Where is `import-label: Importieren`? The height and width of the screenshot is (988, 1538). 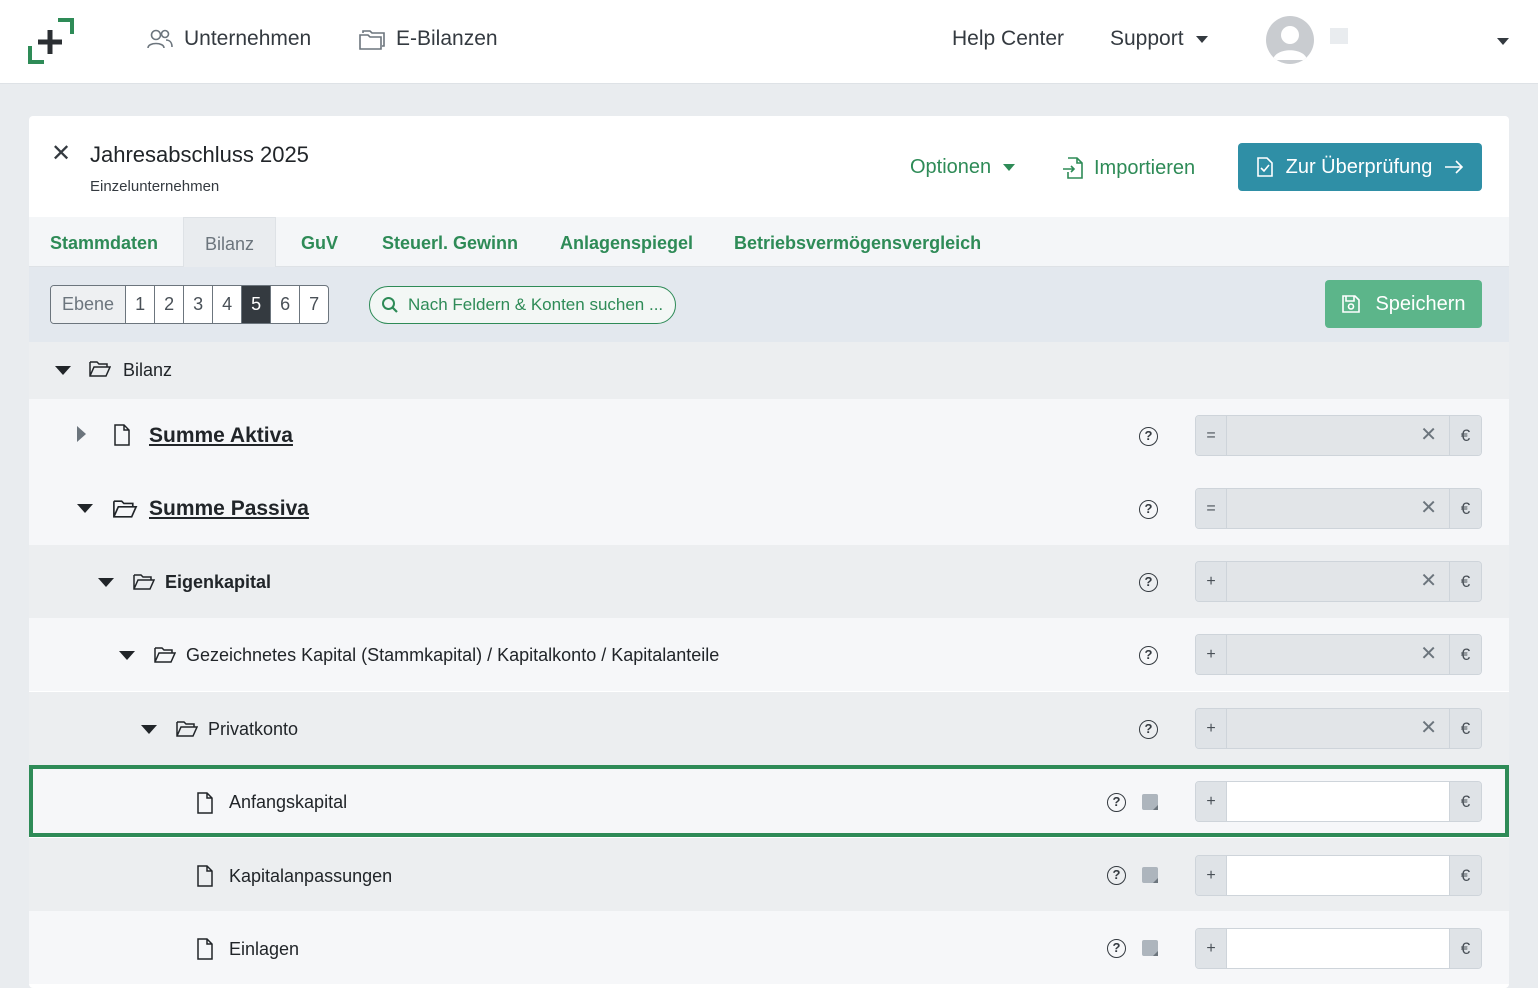 import-label: Importieren is located at coordinates (1145, 167).